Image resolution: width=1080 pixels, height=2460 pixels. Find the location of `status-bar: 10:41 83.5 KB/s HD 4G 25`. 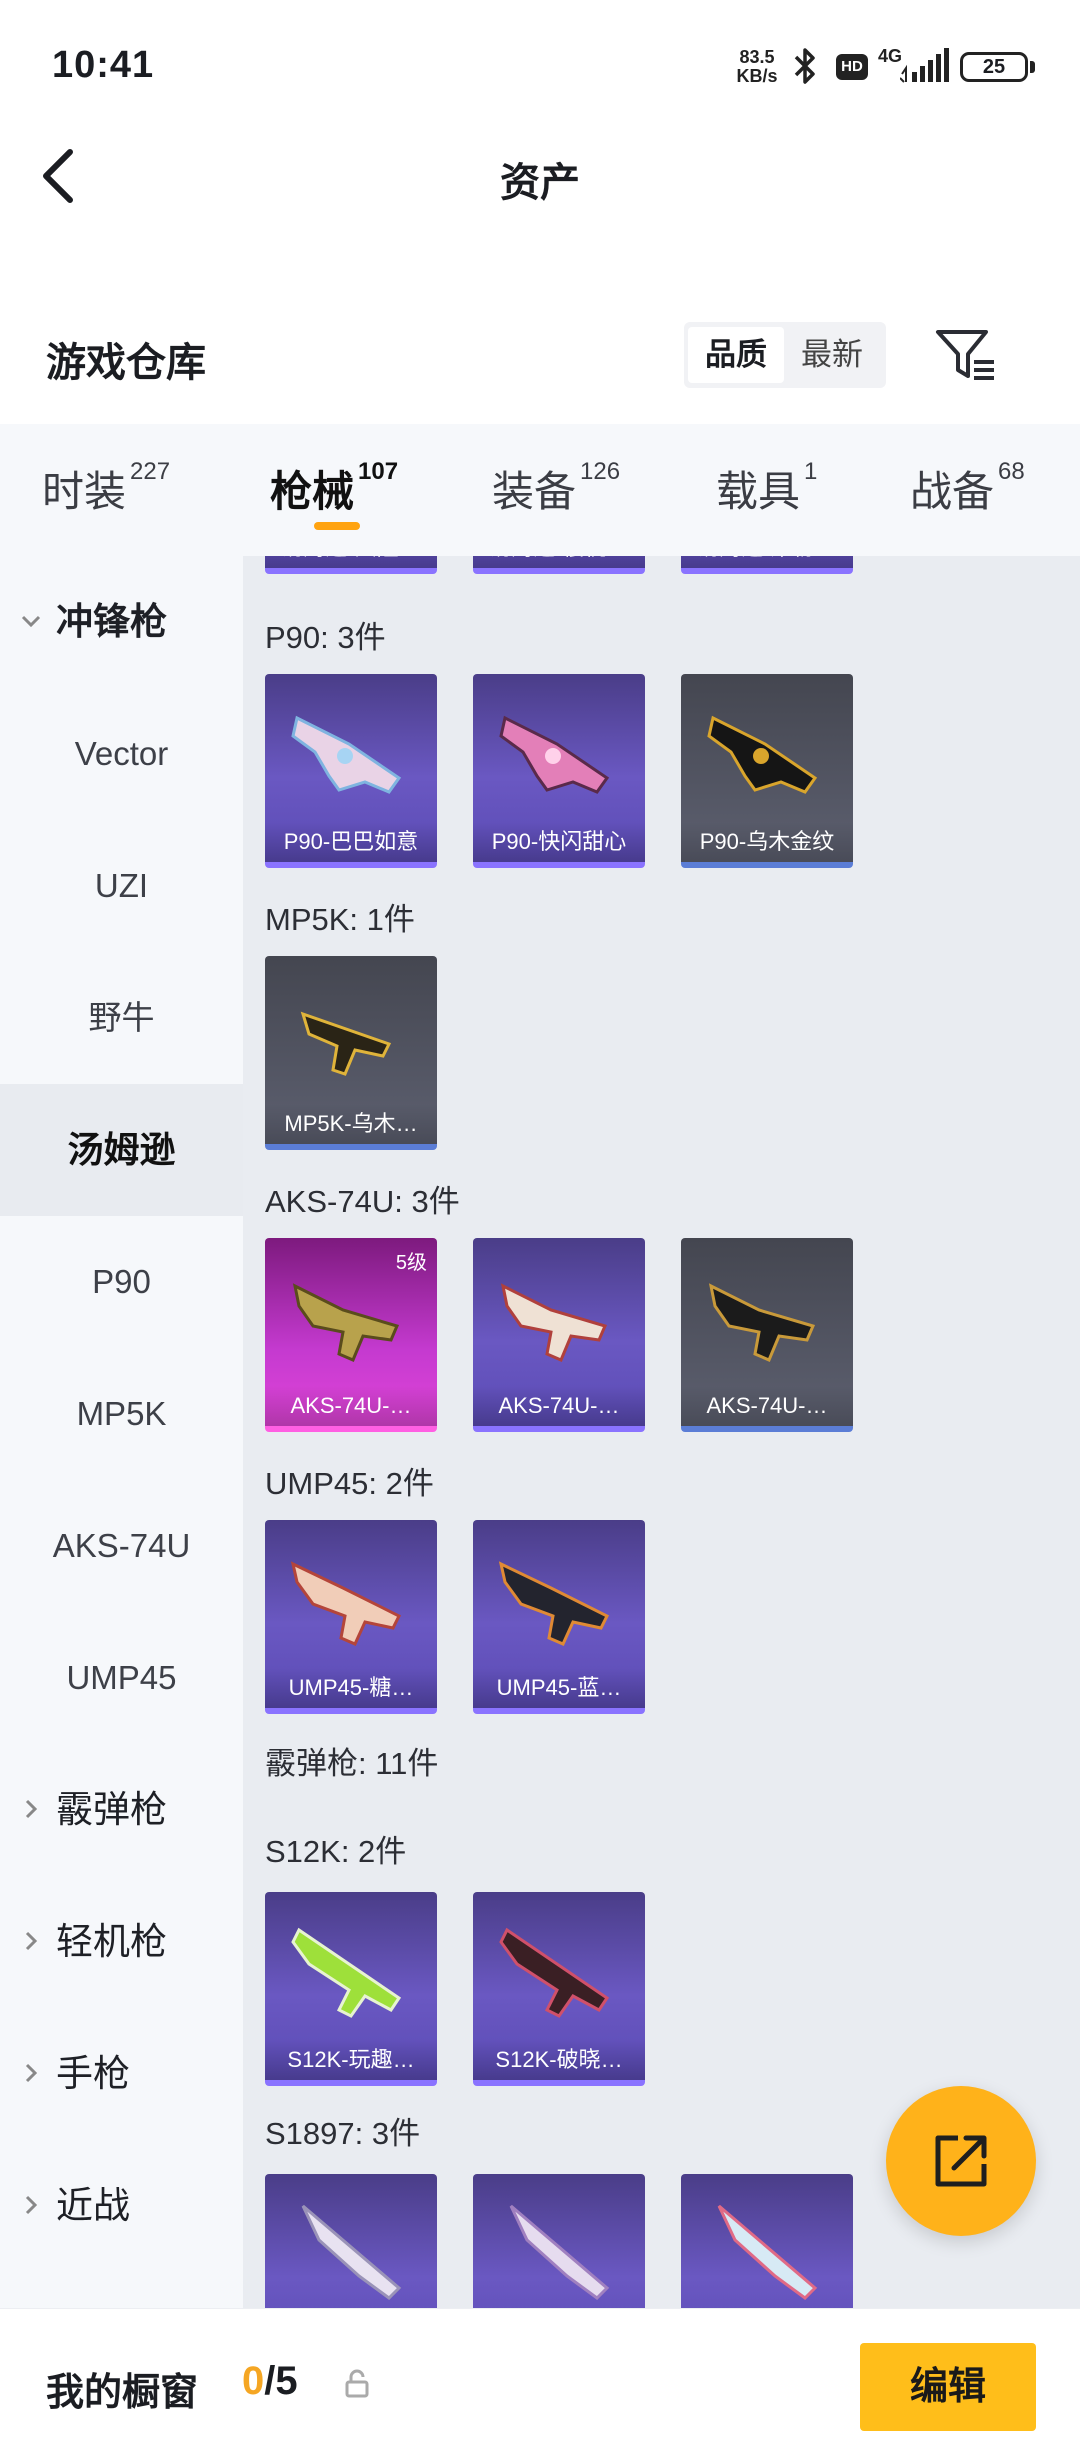

status-bar: 10:41 83.5 KB/s HD 4G 25 is located at coordinates (540, 65).